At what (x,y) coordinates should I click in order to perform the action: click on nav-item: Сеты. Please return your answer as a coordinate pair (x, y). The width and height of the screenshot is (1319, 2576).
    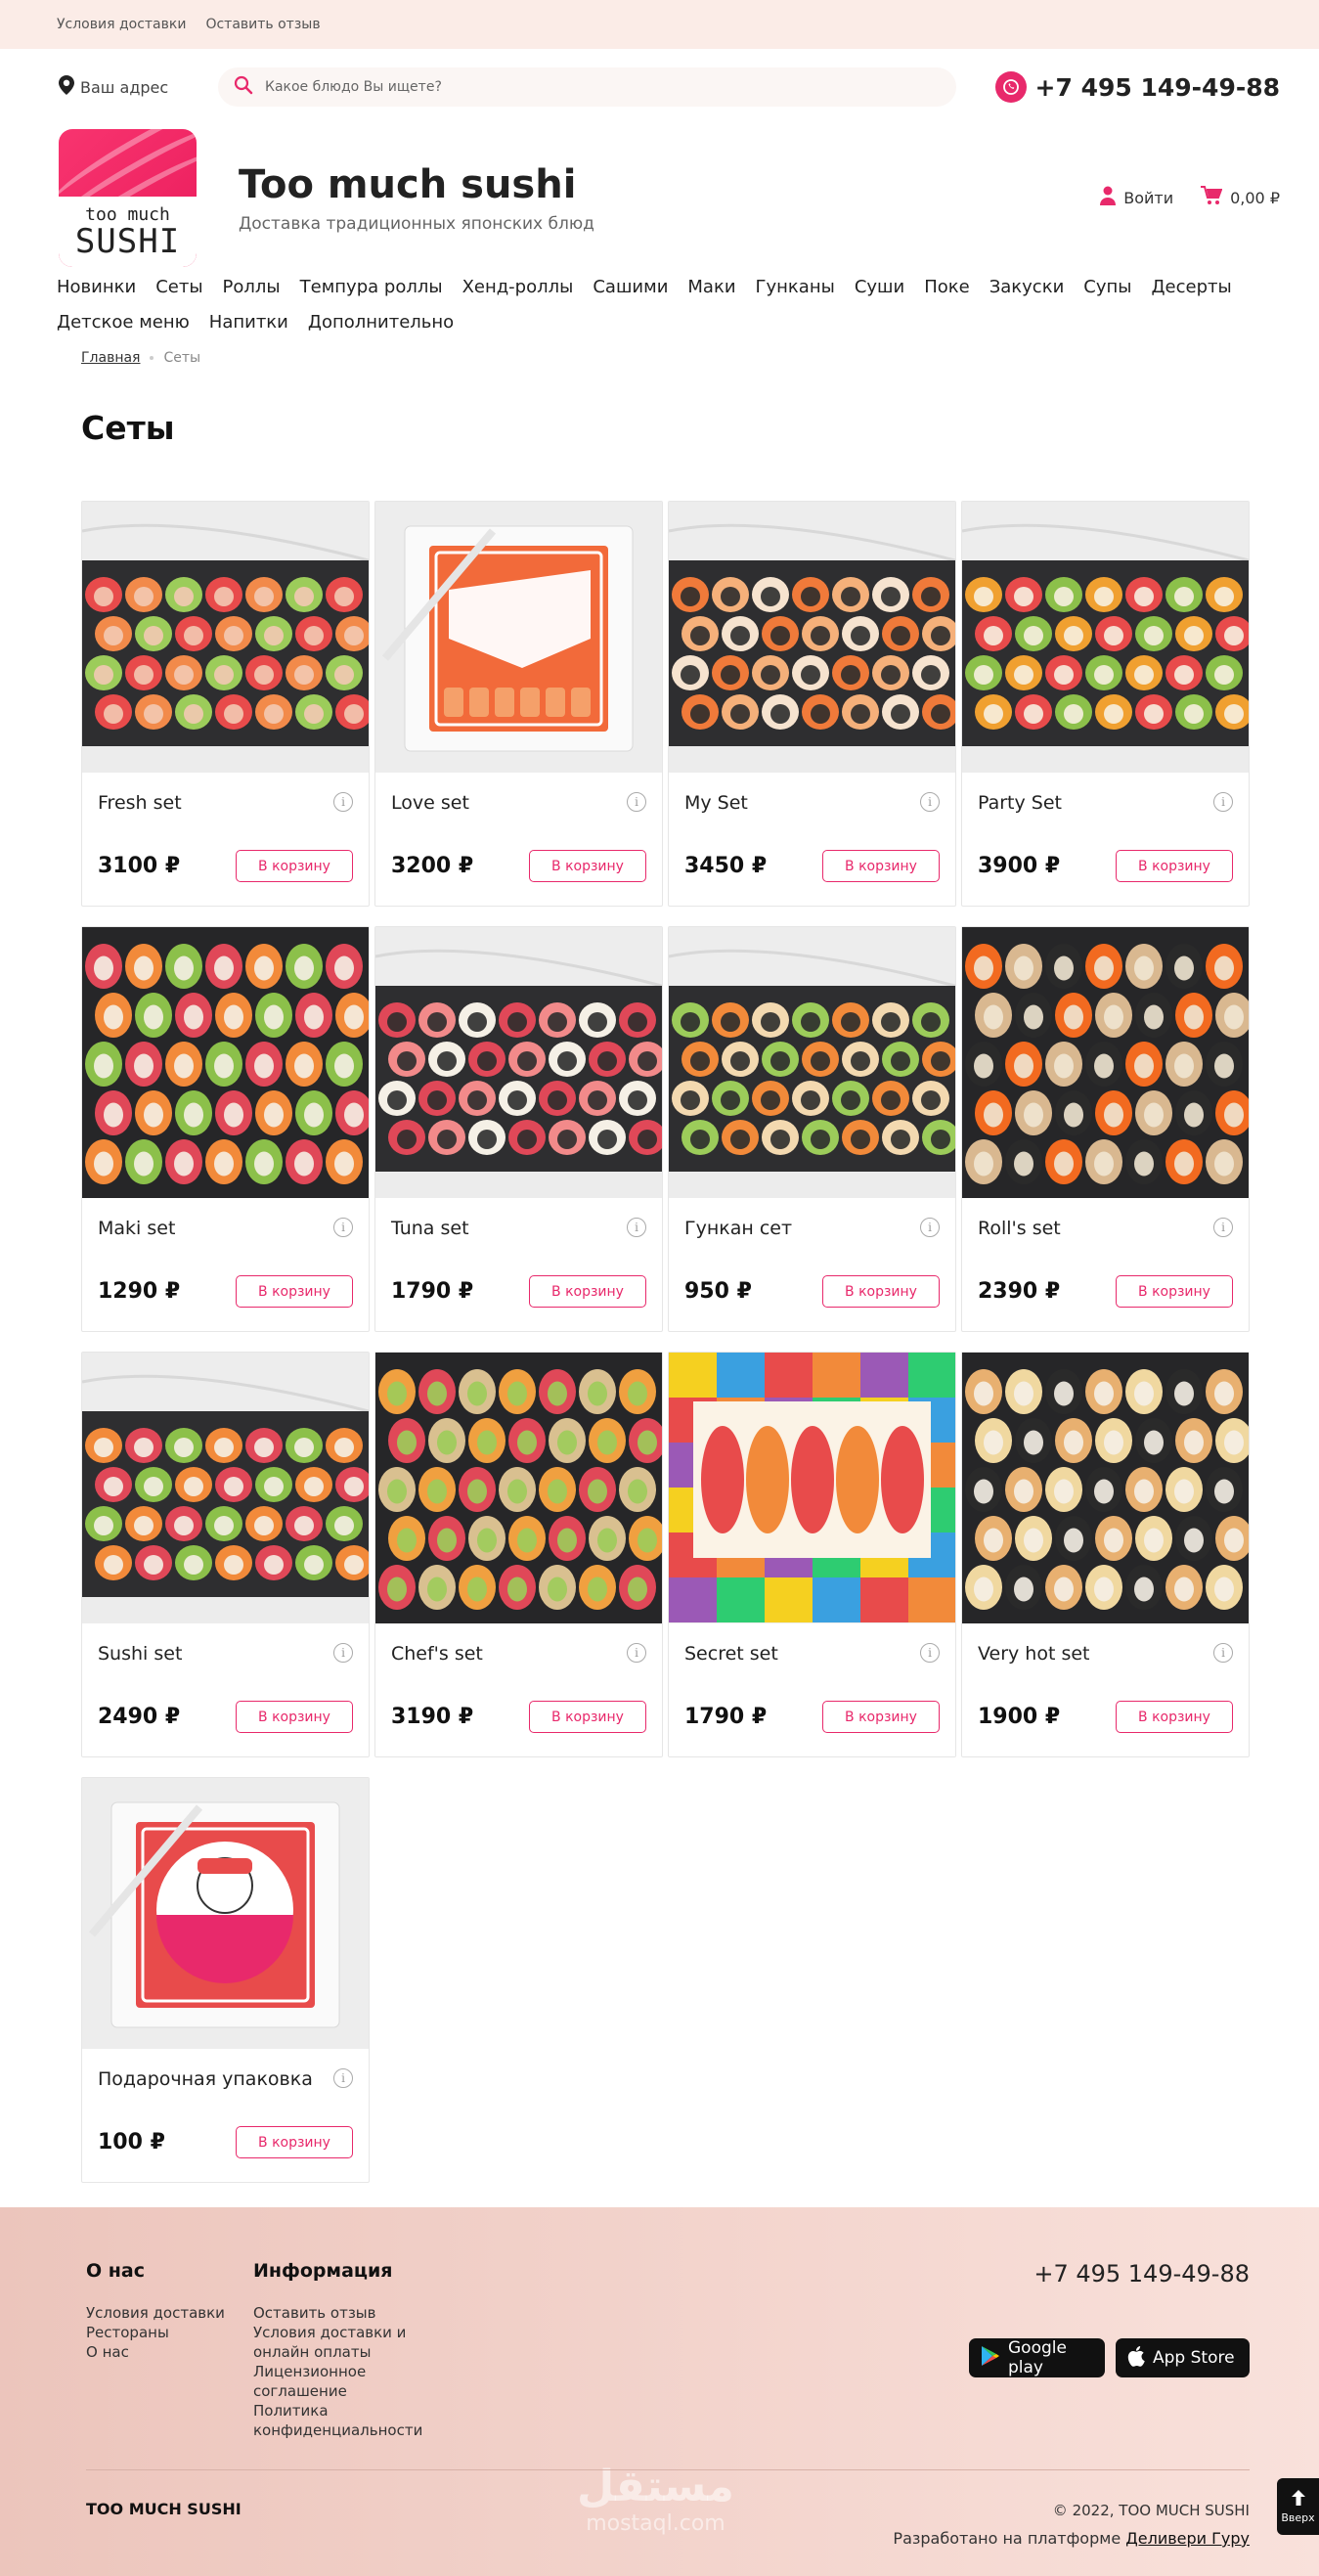
    Looking at the image, I should click on (178, 288).